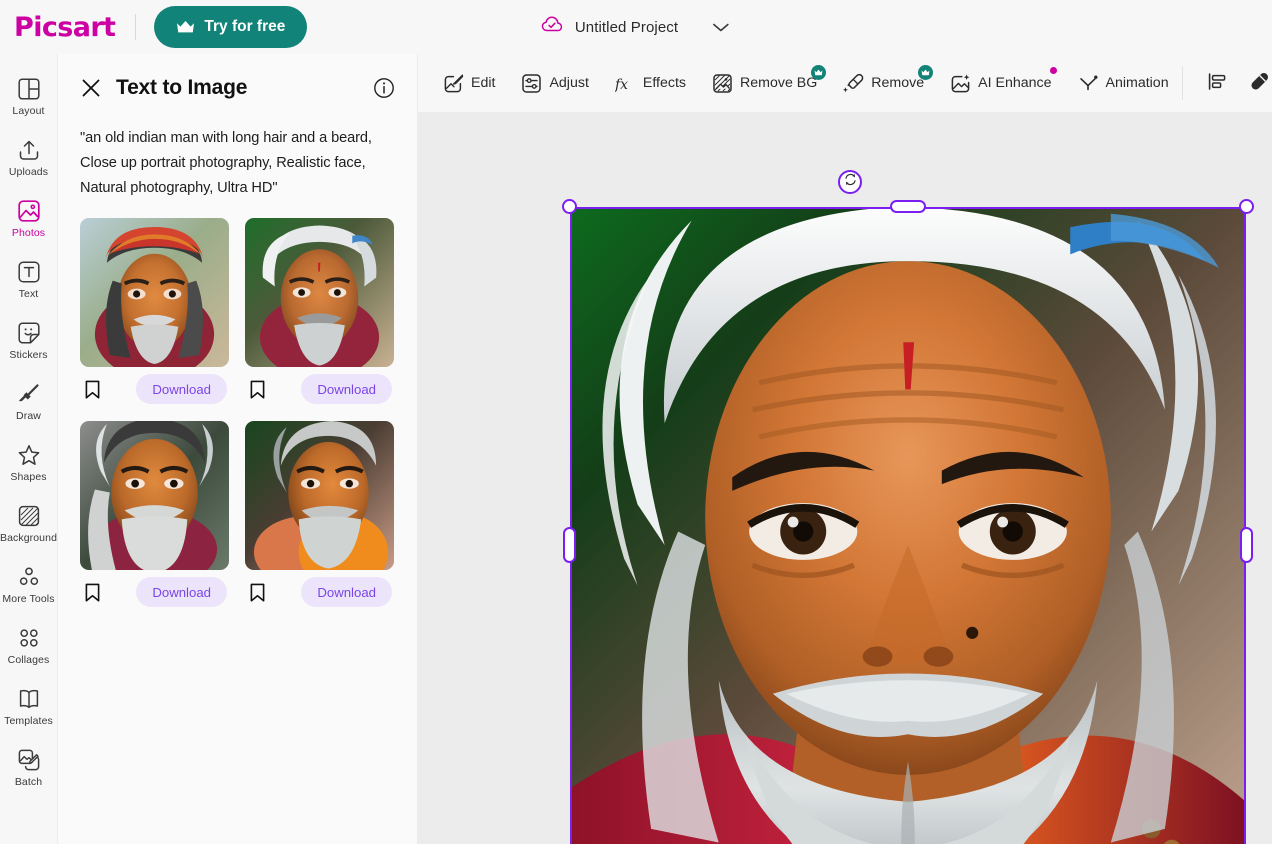 The height and width of the screenshot is (844, 1272). Describe the element at coordinates (29, 638) in the screenshot. I see `collages-icon` at that location.